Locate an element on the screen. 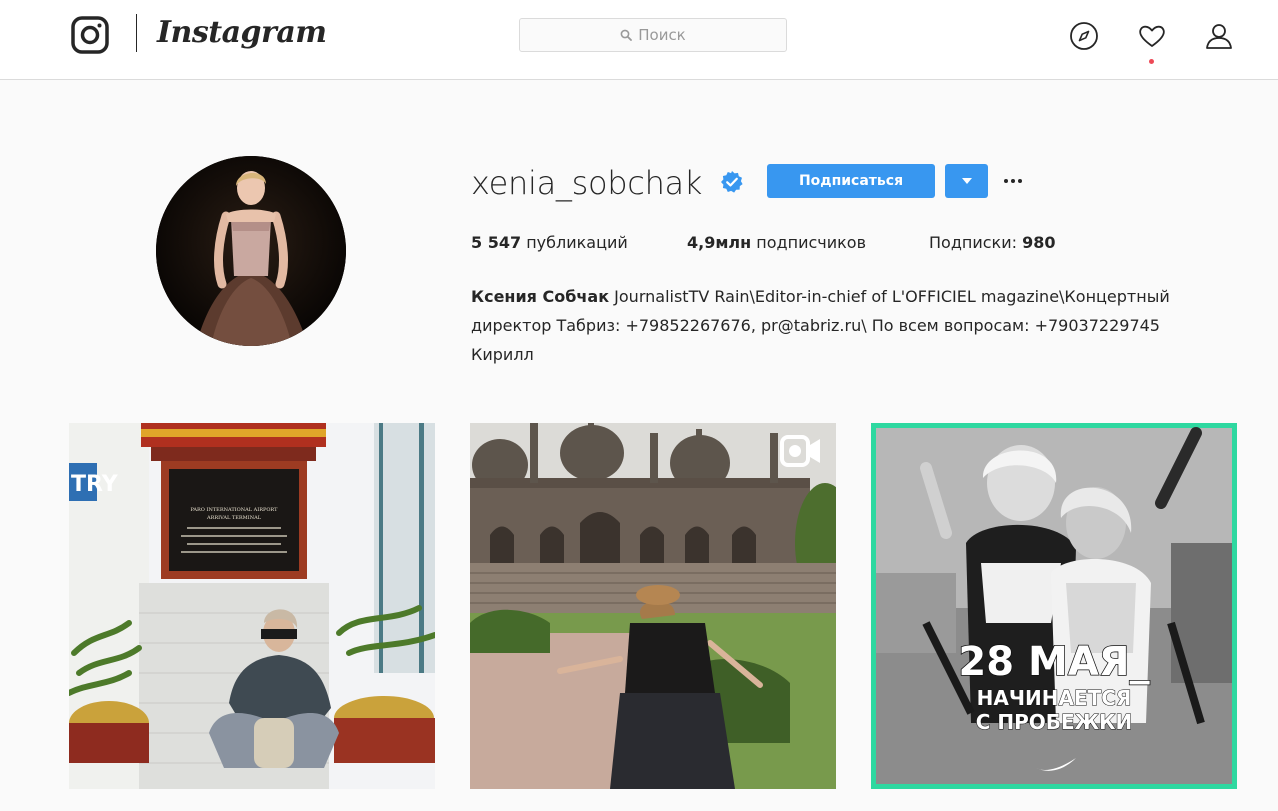 Image resolution: width=1278 pixels, height=811 pixels. top-navigation: Instagram Поиск is located at coordinates (639, 40).